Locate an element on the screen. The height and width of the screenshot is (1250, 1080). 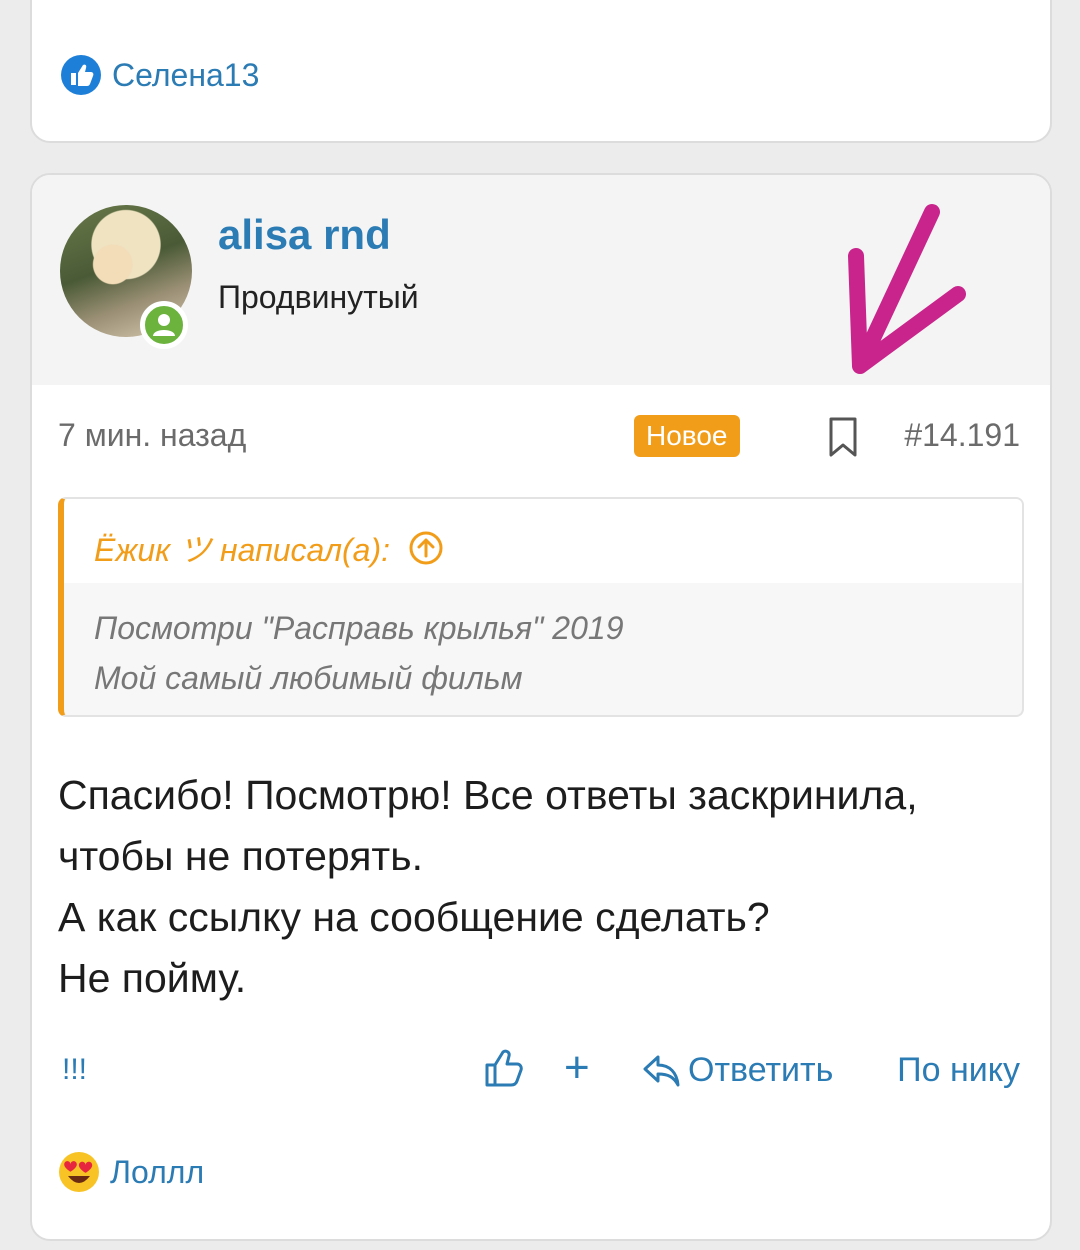
message-line: чтобы не потерять. is located at coordinates (240, 856).